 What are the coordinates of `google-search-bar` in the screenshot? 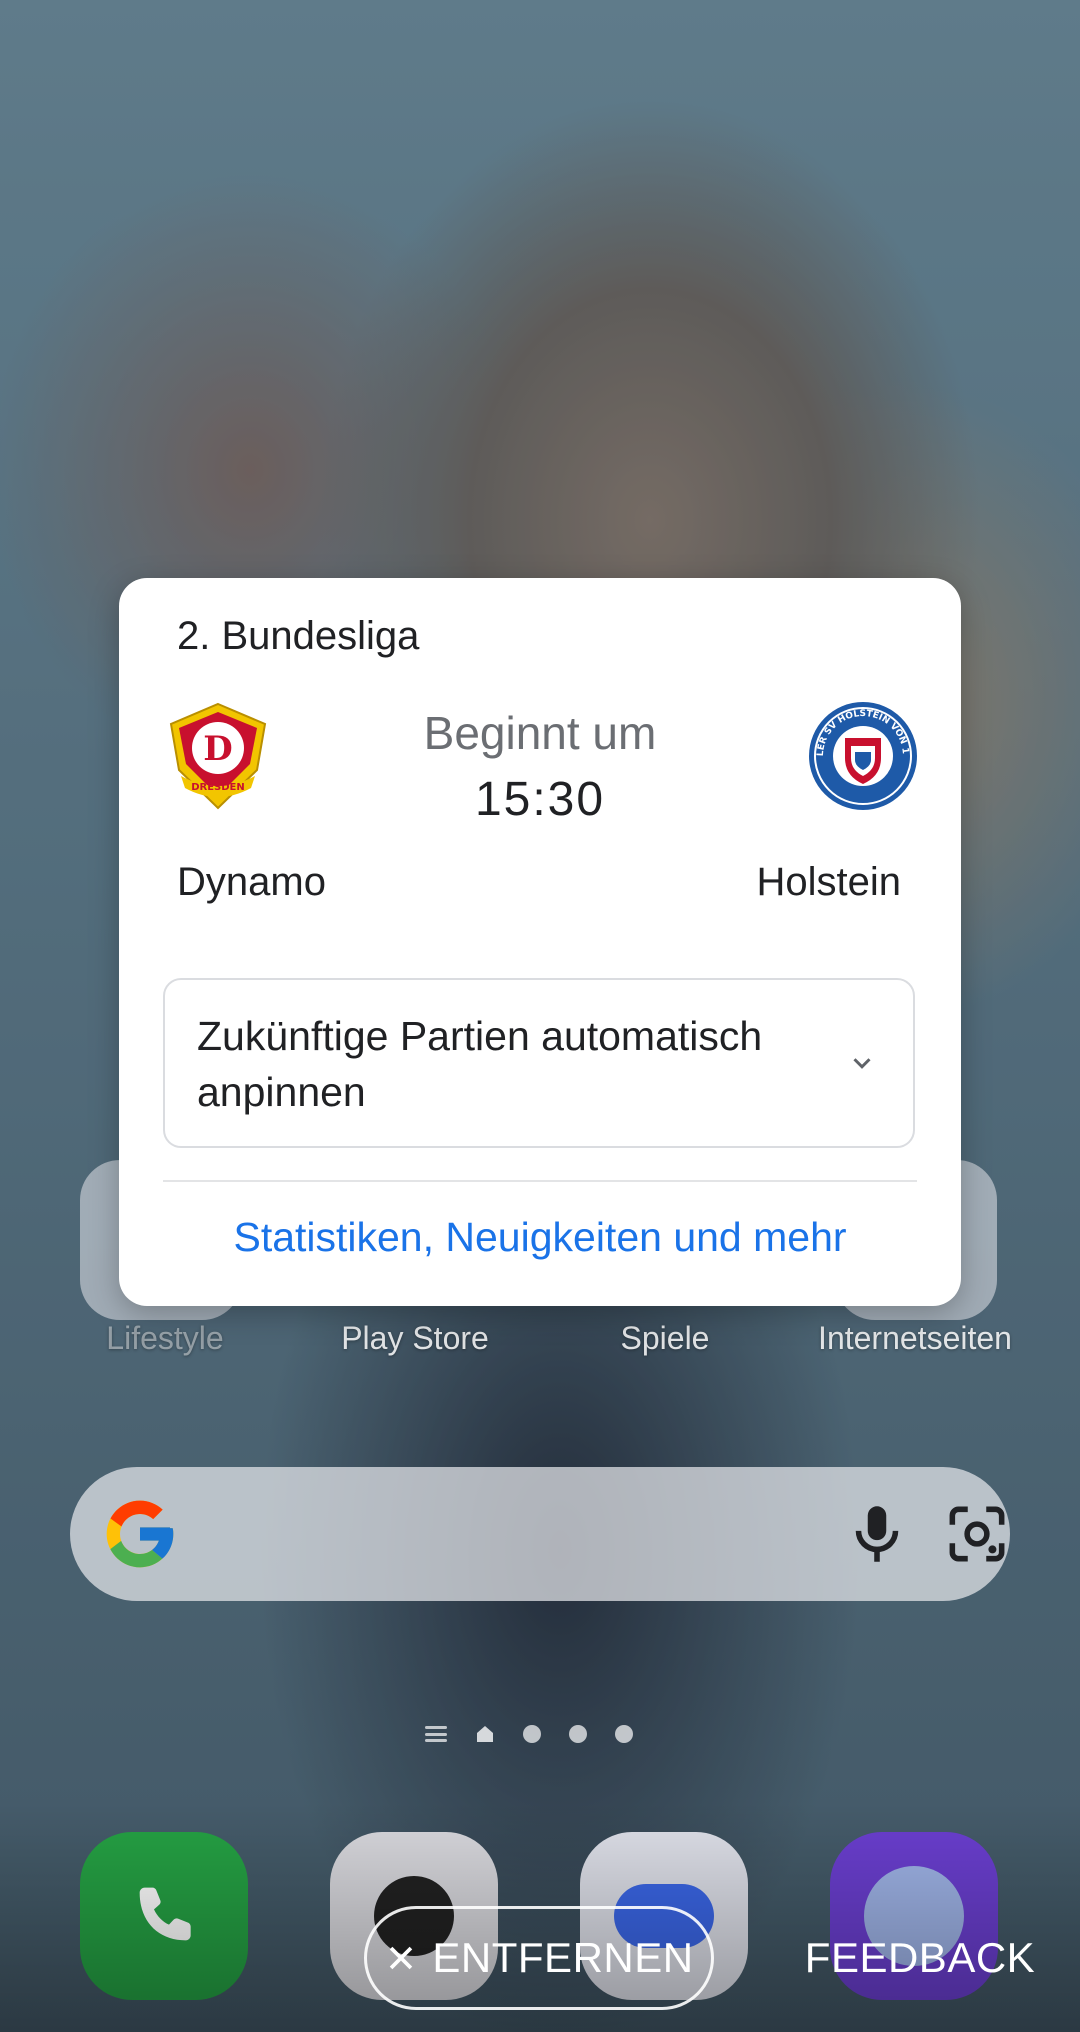 It's located at (540, 1534).